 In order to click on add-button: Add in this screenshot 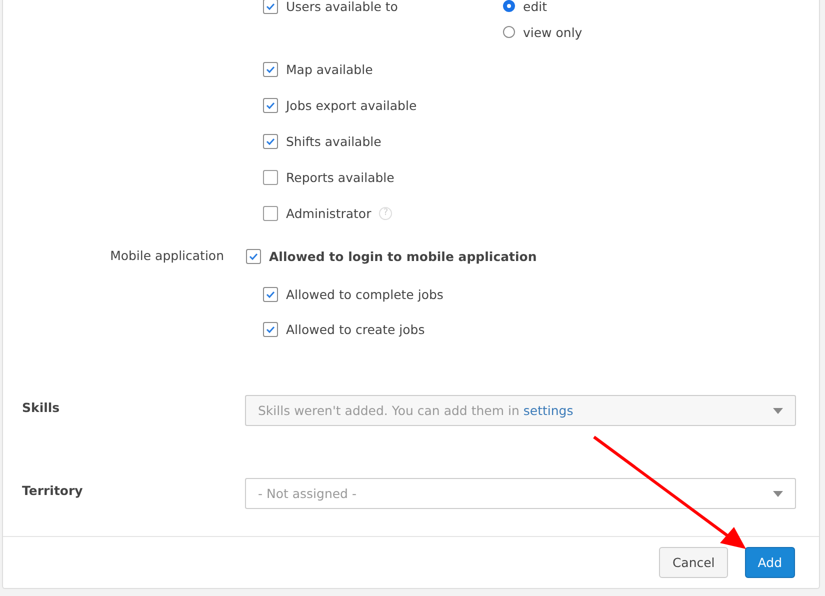, I will do `click(769, 562)`.